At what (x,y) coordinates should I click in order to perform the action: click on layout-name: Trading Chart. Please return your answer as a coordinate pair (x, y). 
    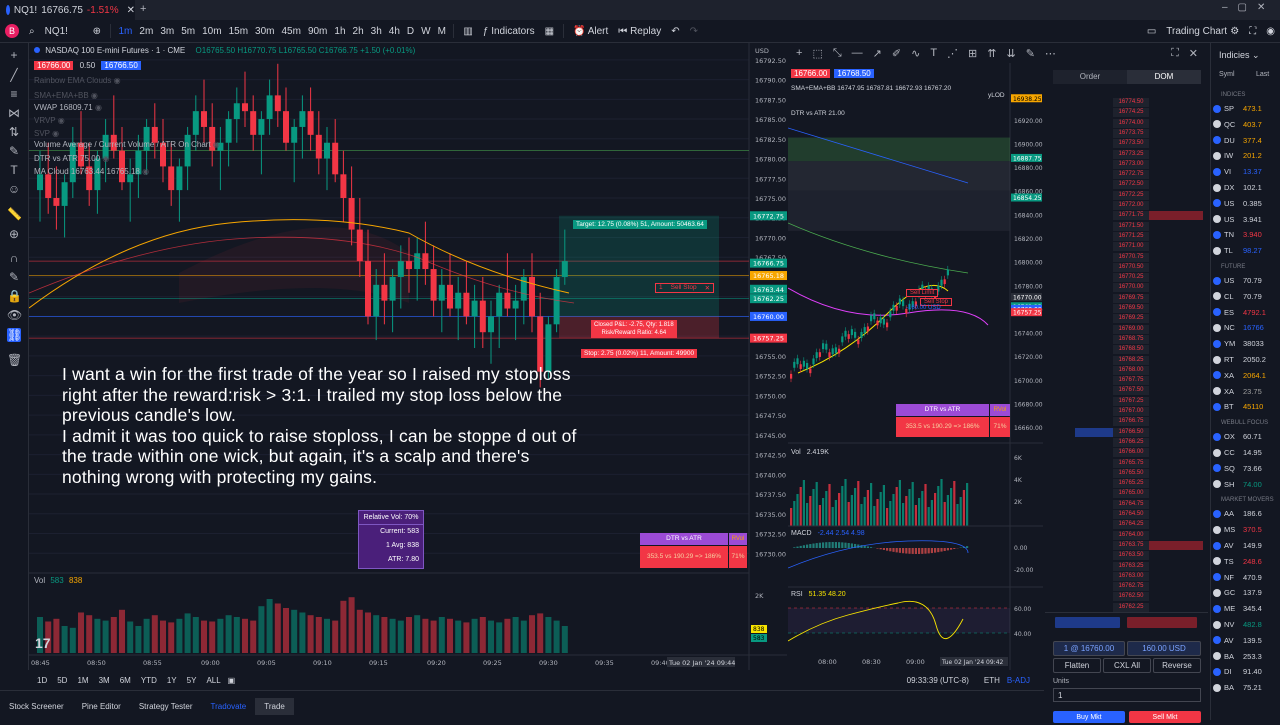
    Looking at the image, I should click on (1193, 31).